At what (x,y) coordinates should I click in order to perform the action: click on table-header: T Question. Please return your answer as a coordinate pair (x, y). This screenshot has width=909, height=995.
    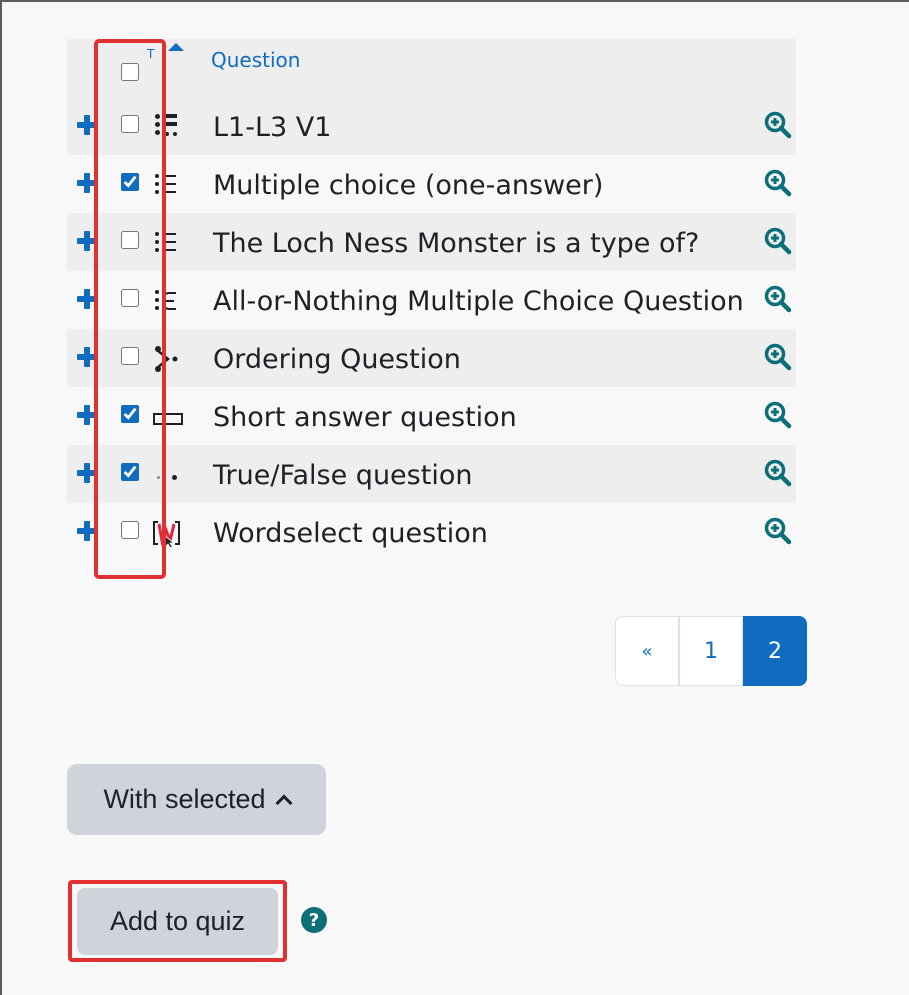
    Looking at the image, I should click on (431, 68).